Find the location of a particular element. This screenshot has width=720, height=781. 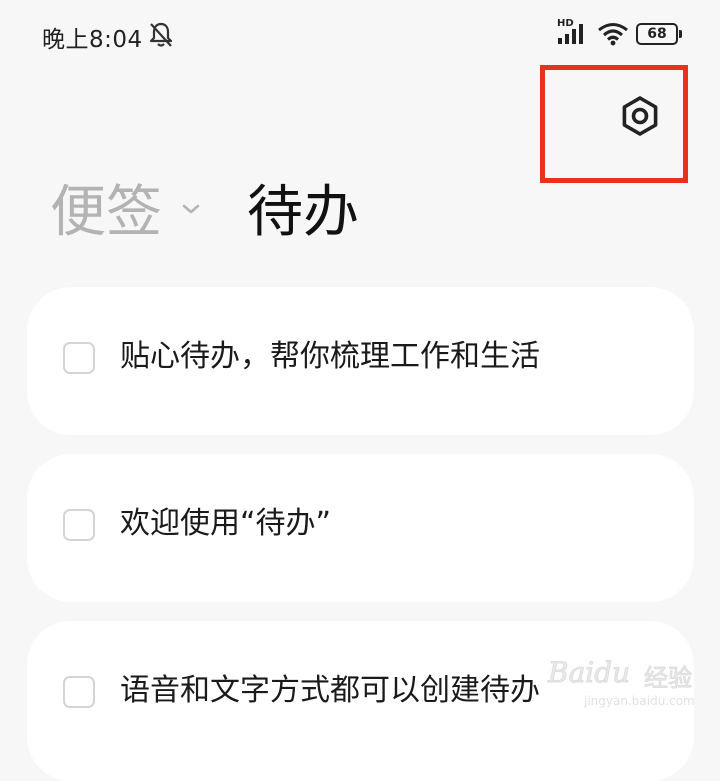

todo-text: 欢迎使用“待办” is located at coordinates (226, 523).